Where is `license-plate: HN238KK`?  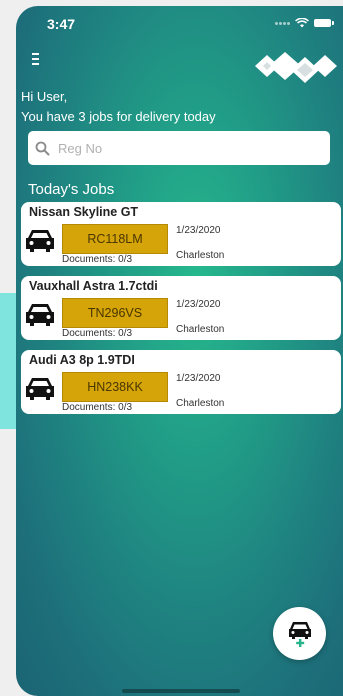 license-plate: HN238KK is located at coordinates (115, 387).